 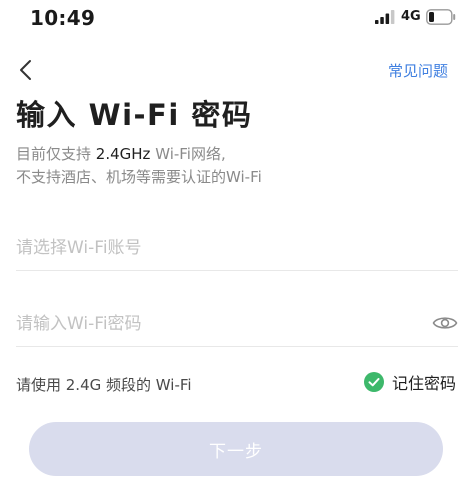 What do you see at coordinates (385, 17) in the screenshot?
I see `signal-icon` at bounding box center [385, 17].